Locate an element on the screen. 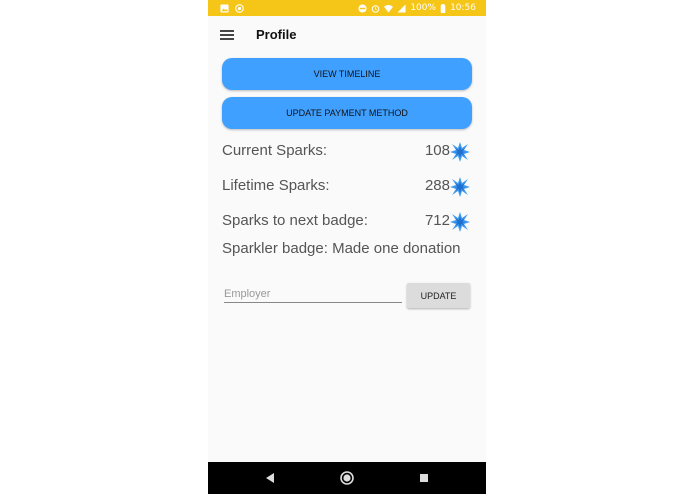 The image size is (695, 494). status-bar-right: 100% 10:56 is located at coordinates (417, 8).